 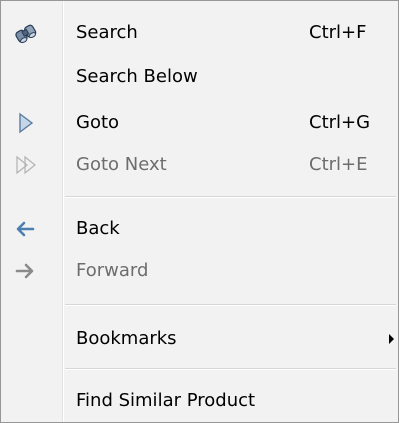 What do you see at coordinates (98, 228) in the screenshot?
I see `menu-item-label: Back` at bounding box center [98, 228].